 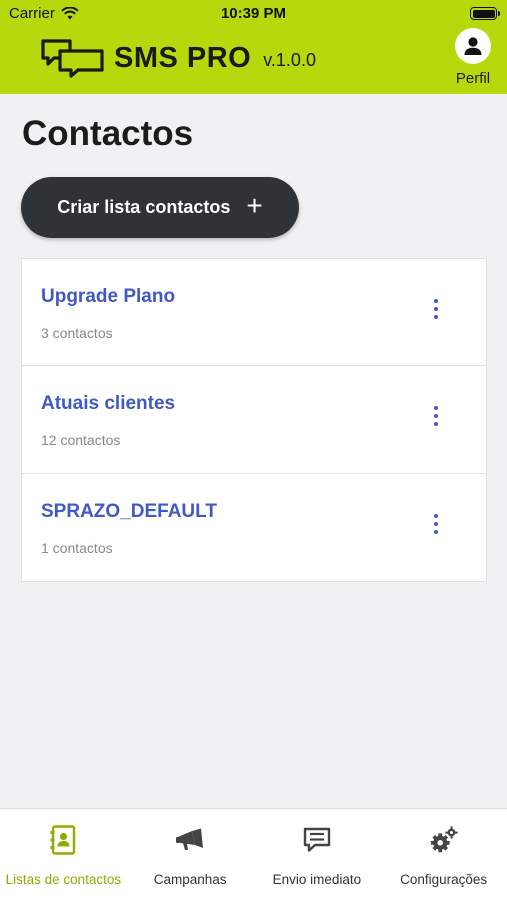 What do you see at coordinates (254, 313) in the screenshot?
I see `contact-list-item: Upgrade Plano 3 contactos` at bounding box center [254, 313].